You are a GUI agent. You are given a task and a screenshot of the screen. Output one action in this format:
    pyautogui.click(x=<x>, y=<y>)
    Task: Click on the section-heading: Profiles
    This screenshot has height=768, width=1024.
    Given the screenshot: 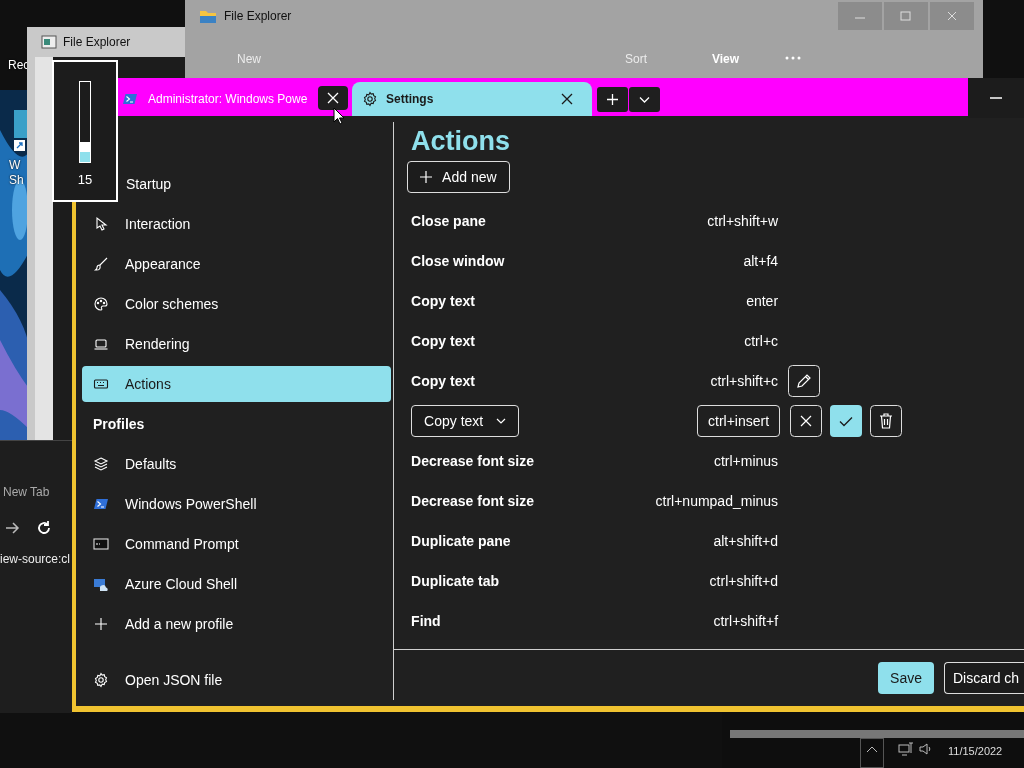 What is the action you would take?
    pyautogui.click(x=119, y=424)
    